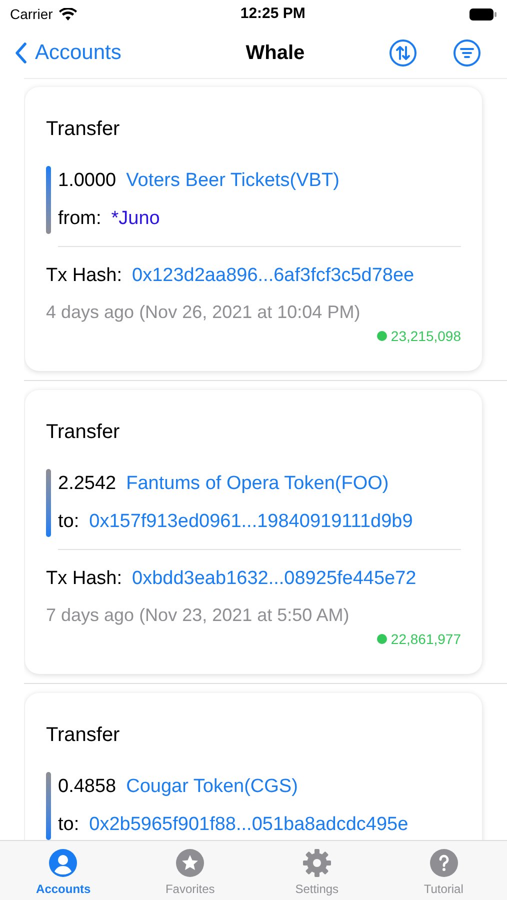 The image size is (507, 900). Describe the element at coordinates (467, 53) in the screenshot. I see `filter-icon` at that location.